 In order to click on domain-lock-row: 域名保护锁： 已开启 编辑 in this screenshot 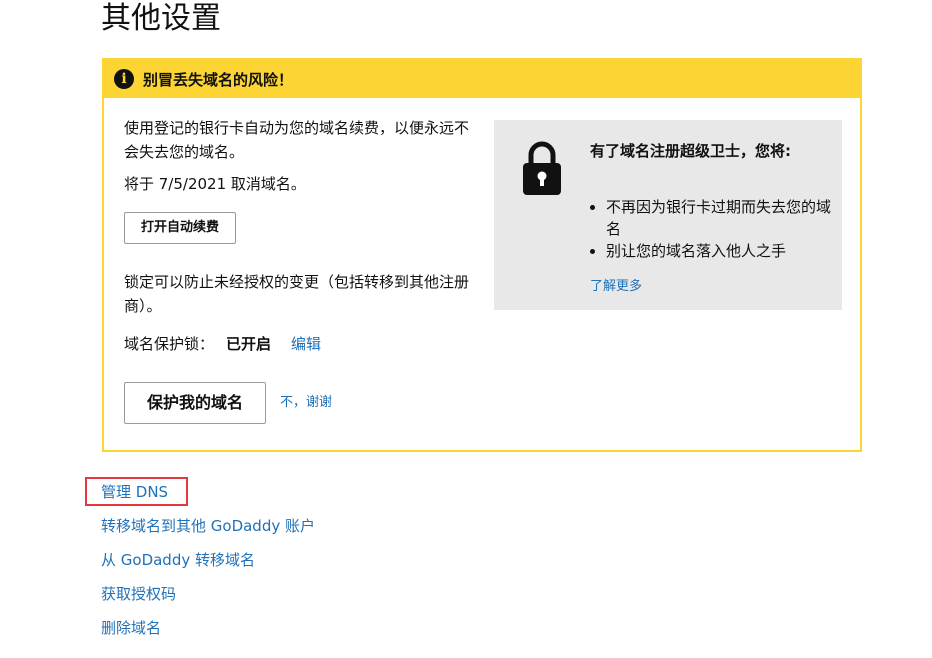, I will do `click(299, 344)`.